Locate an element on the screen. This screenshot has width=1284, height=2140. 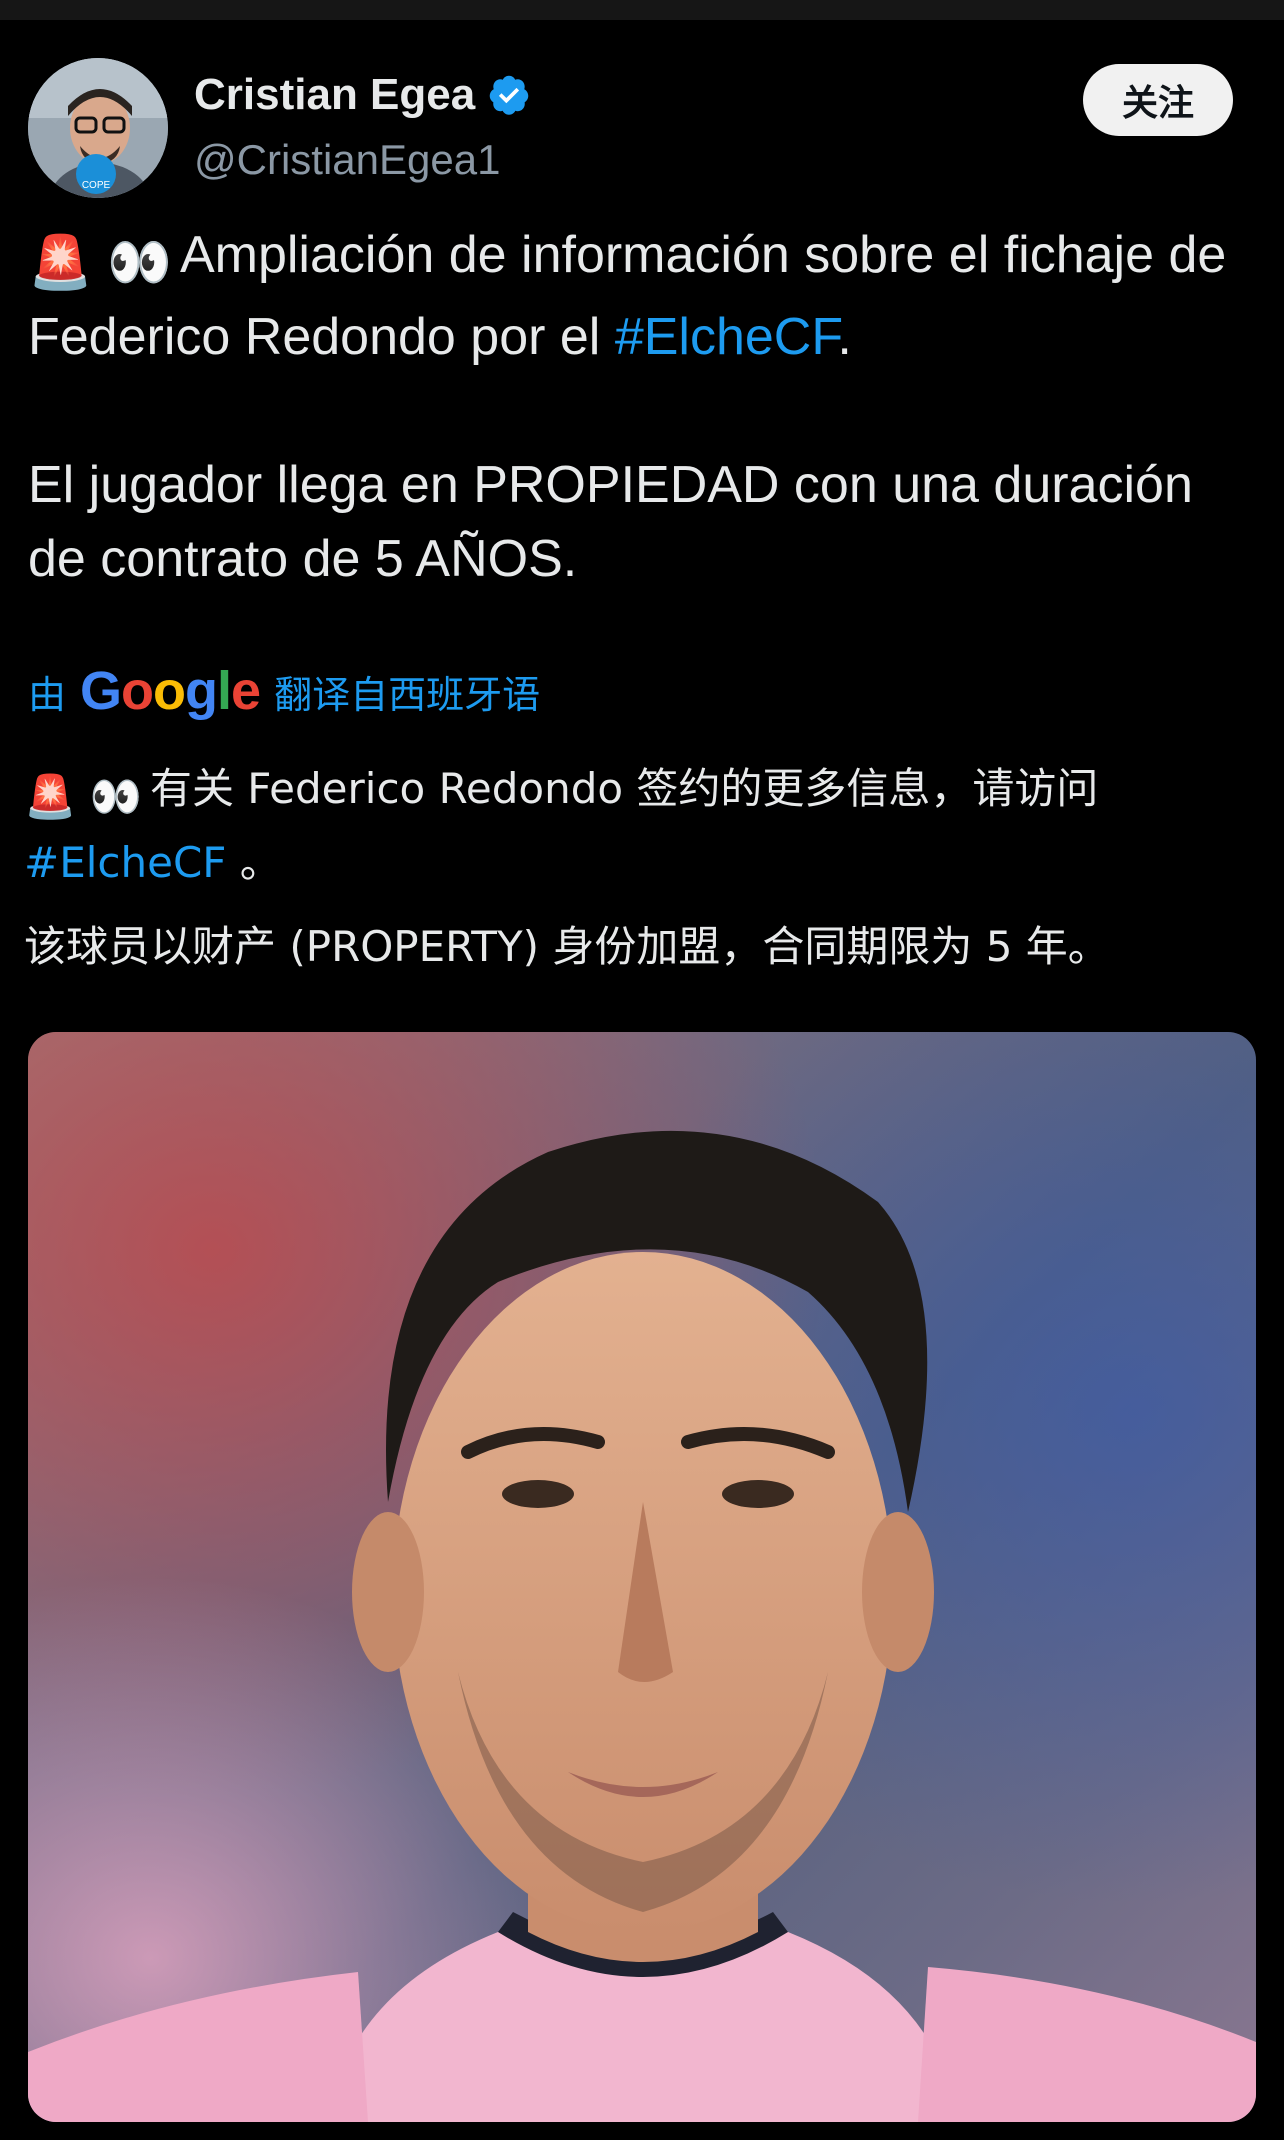
translation-attribution: 由 Google 翻译自西班牙语 is located at coordinates (284, 691).